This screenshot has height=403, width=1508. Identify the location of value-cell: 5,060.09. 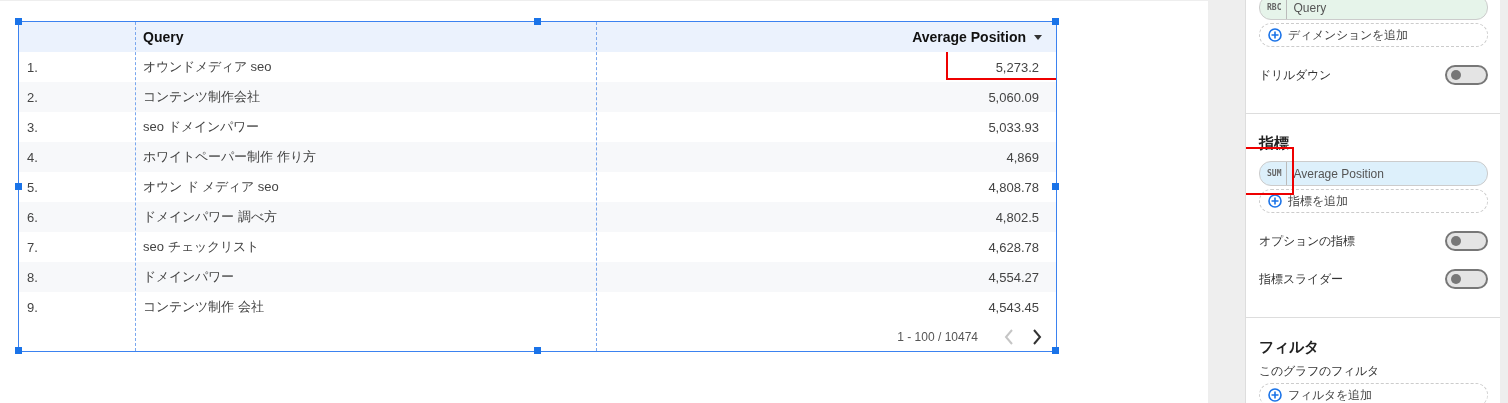
(1013, 97).